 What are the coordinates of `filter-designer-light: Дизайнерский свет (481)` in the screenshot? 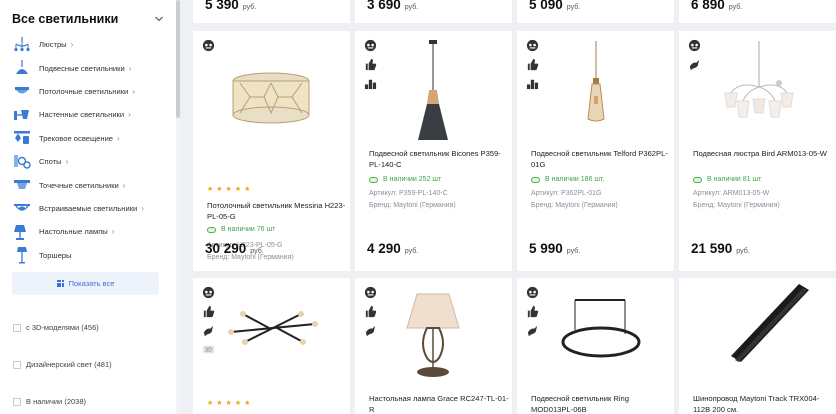 It's located at (62, 364).